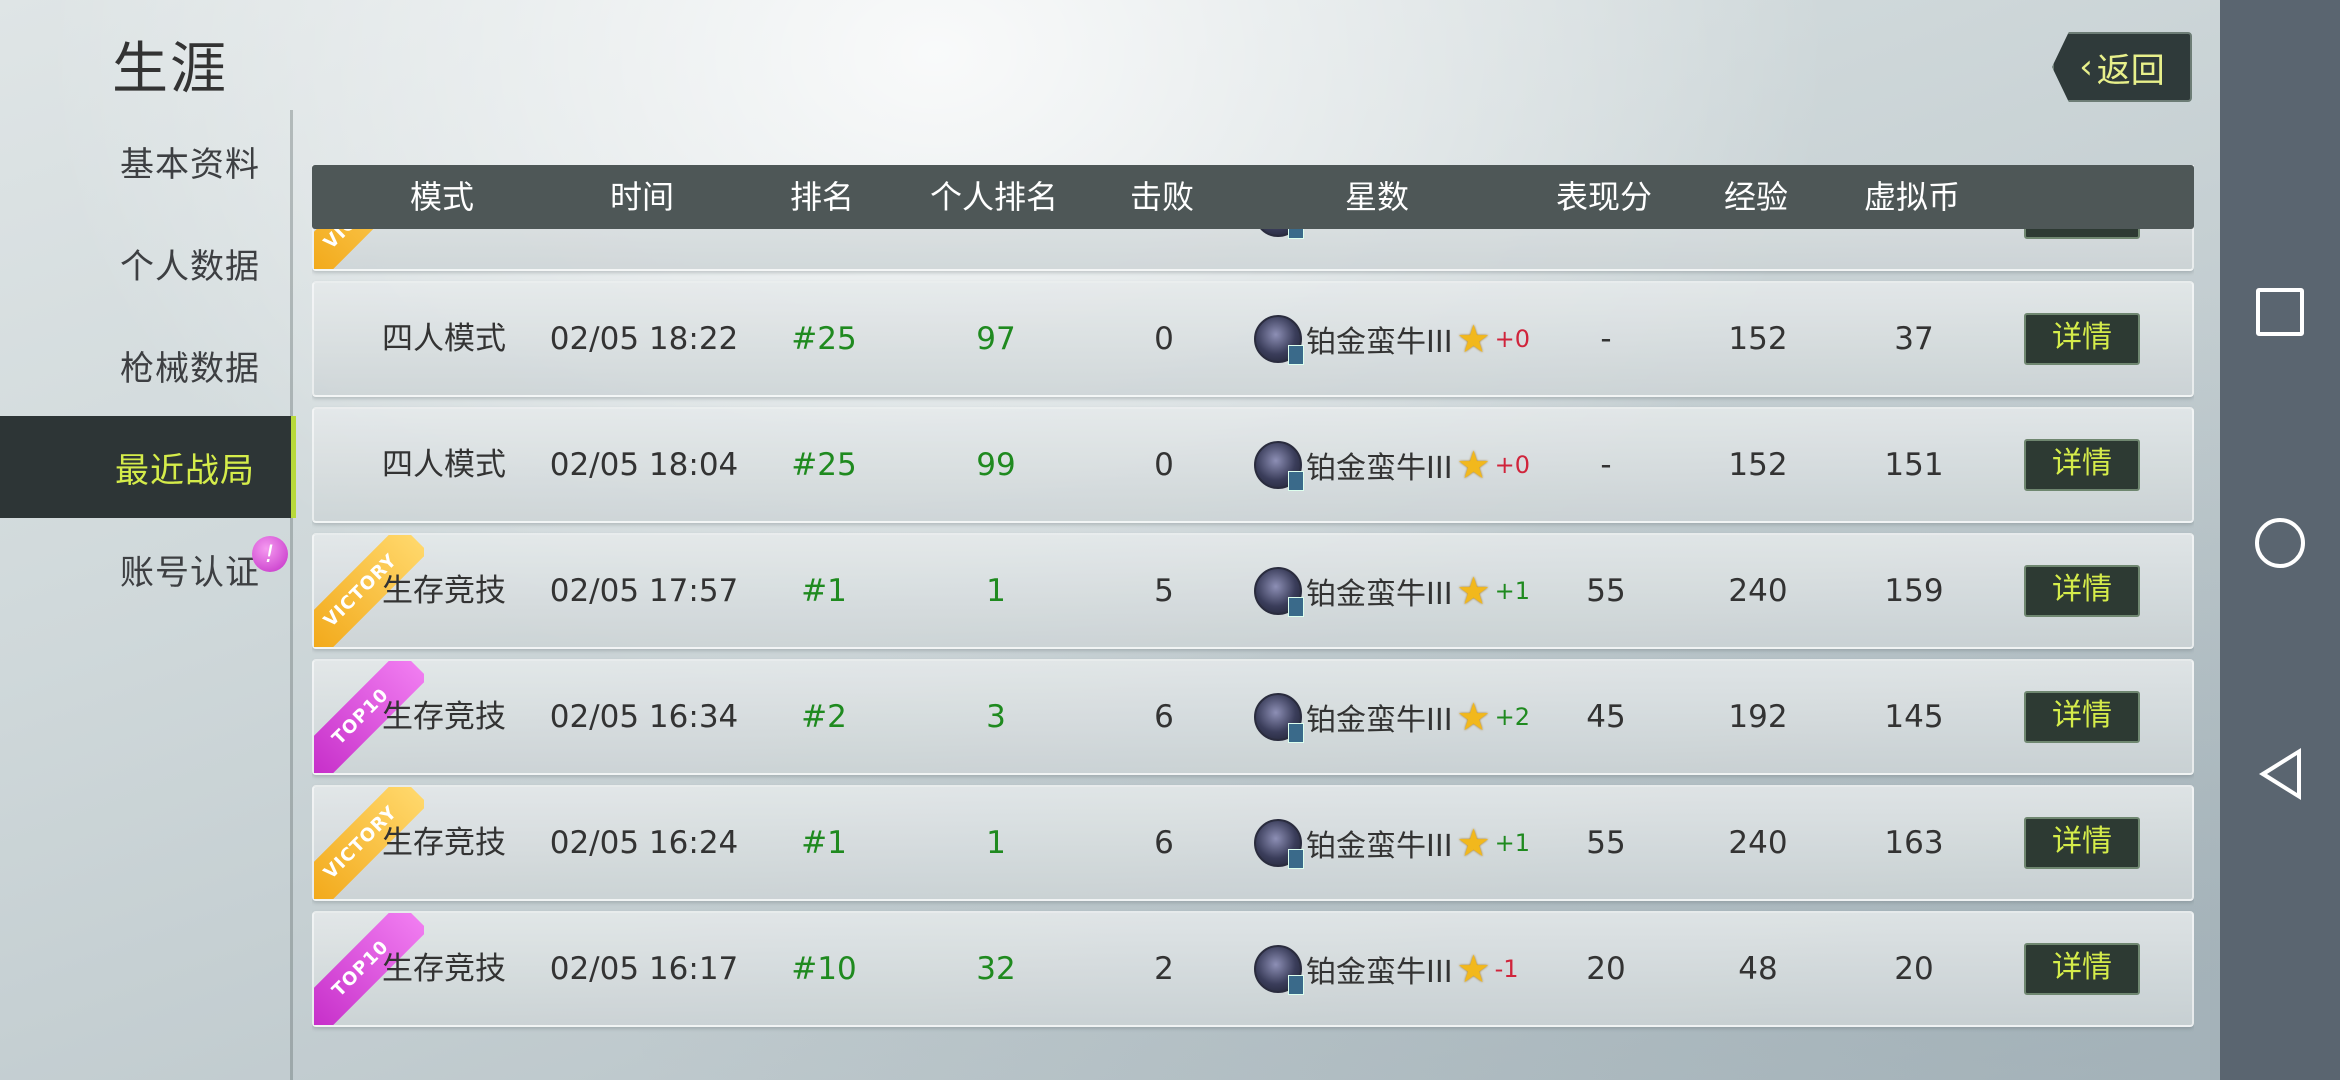  Describe the element at coordinates (1758, 591) in the screenshot. I see `cell-exp: 240` at that location.